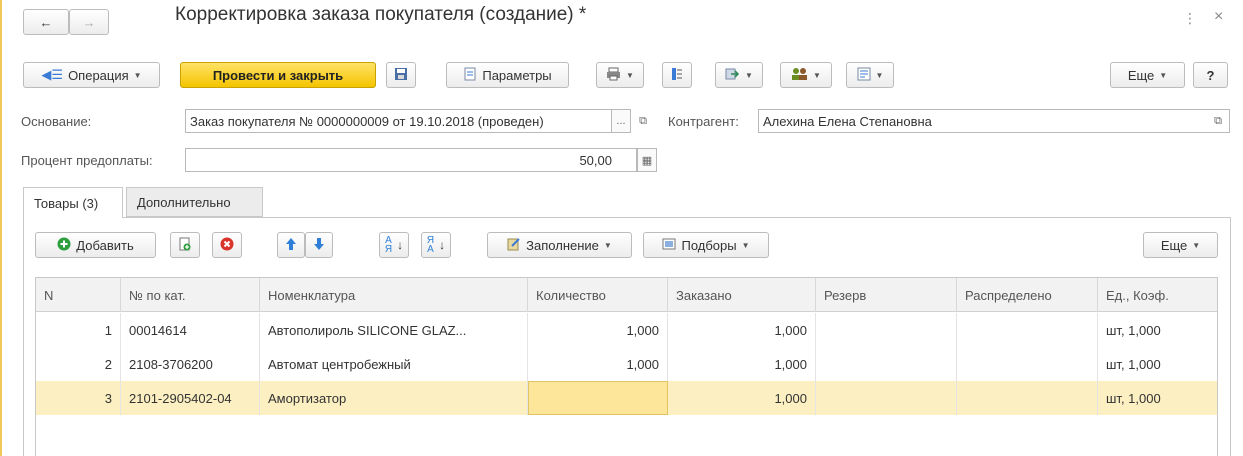 This screenshot has height=456, width=1243. I want to click on prepay-field: 50,00, so click(411, 160).